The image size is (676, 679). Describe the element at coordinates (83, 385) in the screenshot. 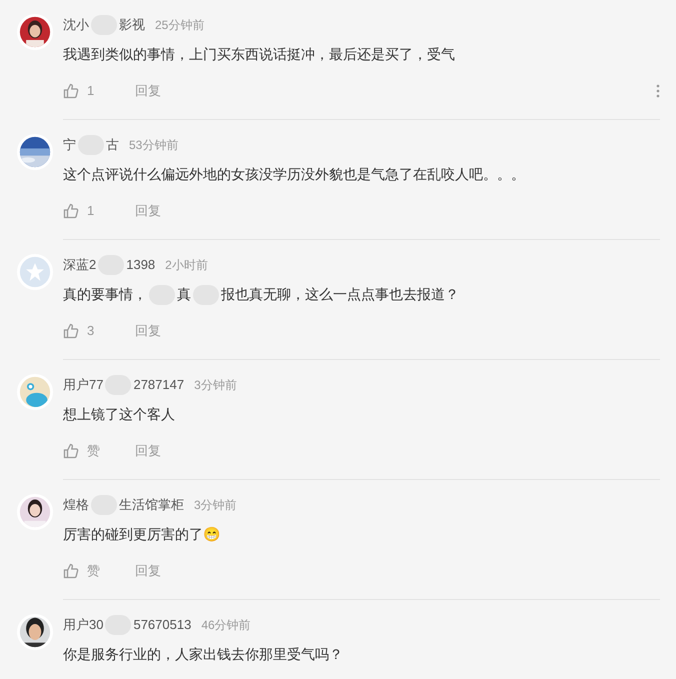

I see `user-name: 用户77` at that location.